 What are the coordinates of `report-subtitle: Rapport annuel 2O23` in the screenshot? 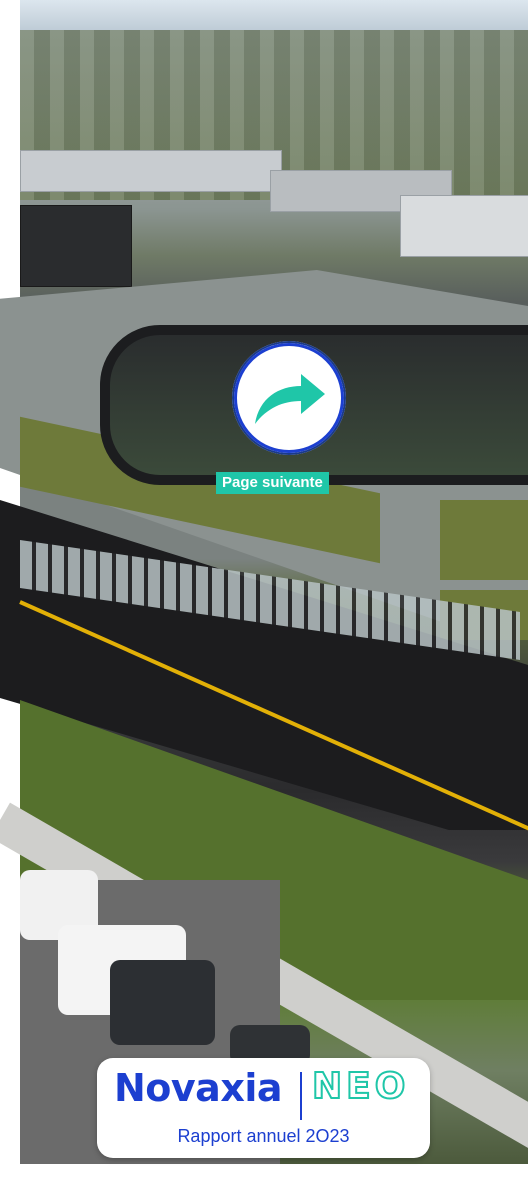 It's located at (263, 1136).